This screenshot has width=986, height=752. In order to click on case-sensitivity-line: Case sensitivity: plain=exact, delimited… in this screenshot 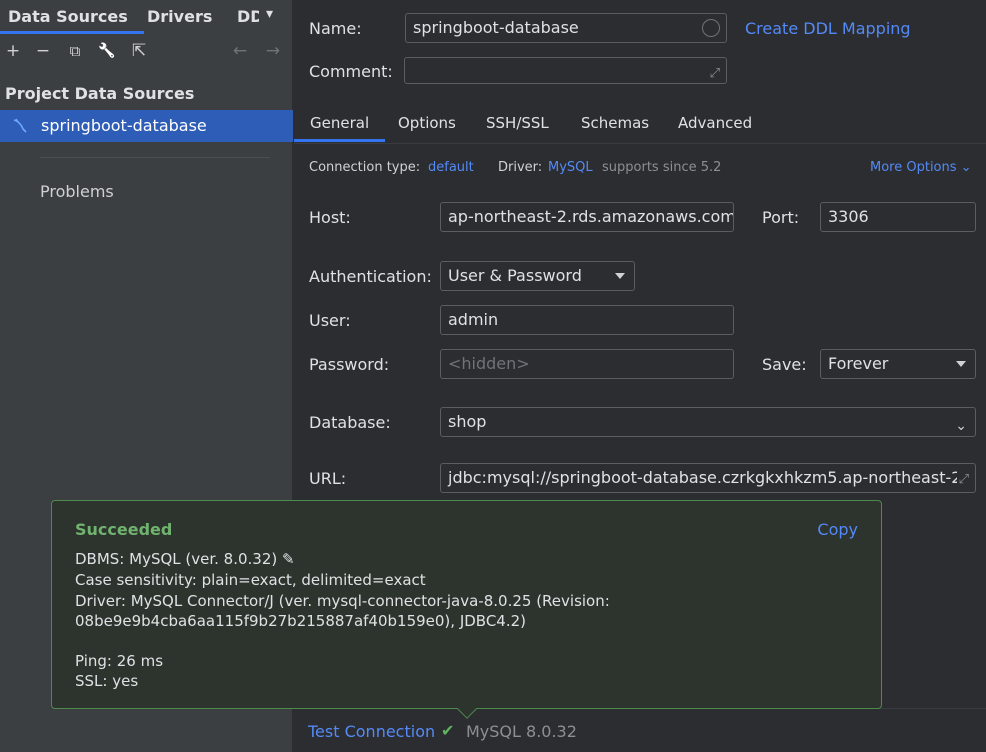, I will do `click(250, 580)`.